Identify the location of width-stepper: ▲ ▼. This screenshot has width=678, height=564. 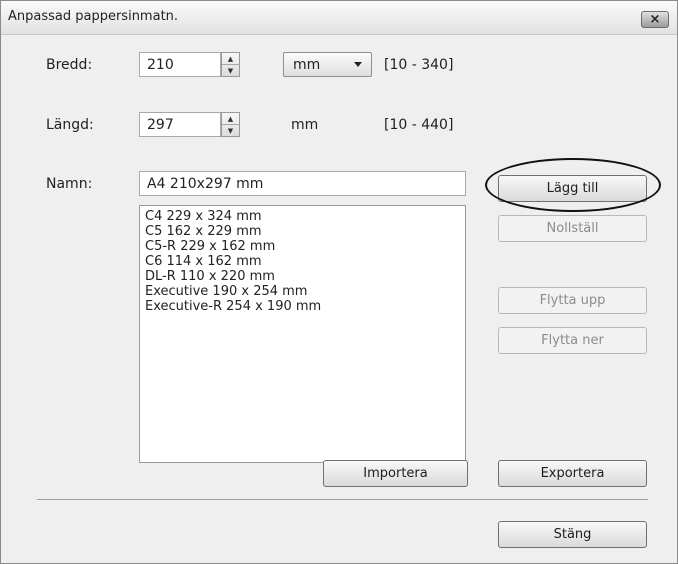
(230, 64).